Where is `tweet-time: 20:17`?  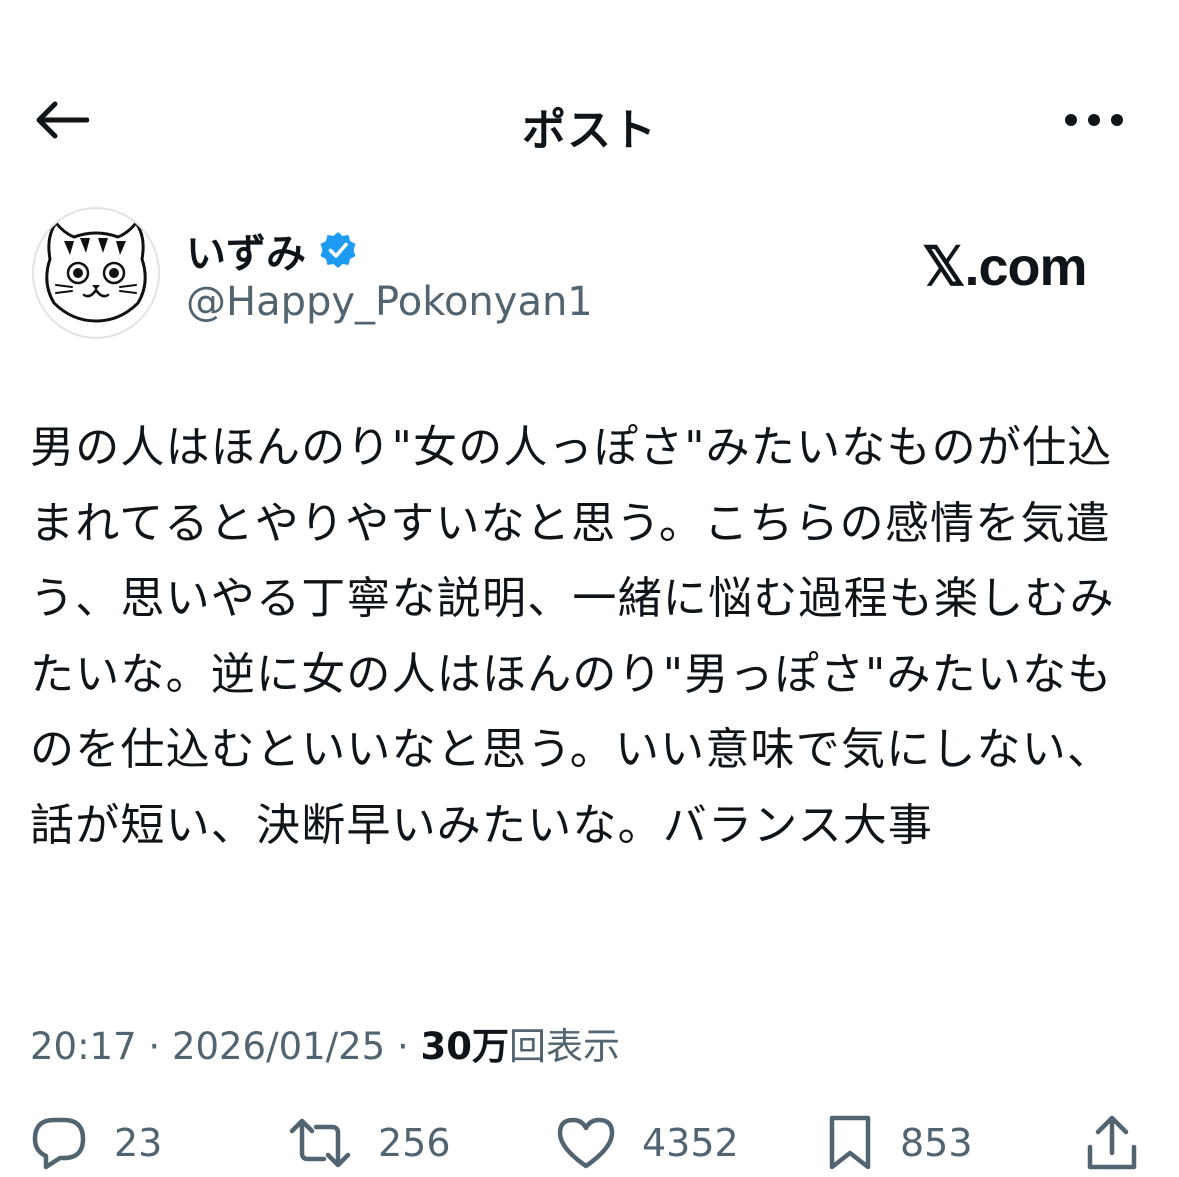
tweet-time: 20:17 is located at coordinates (83, 1046).